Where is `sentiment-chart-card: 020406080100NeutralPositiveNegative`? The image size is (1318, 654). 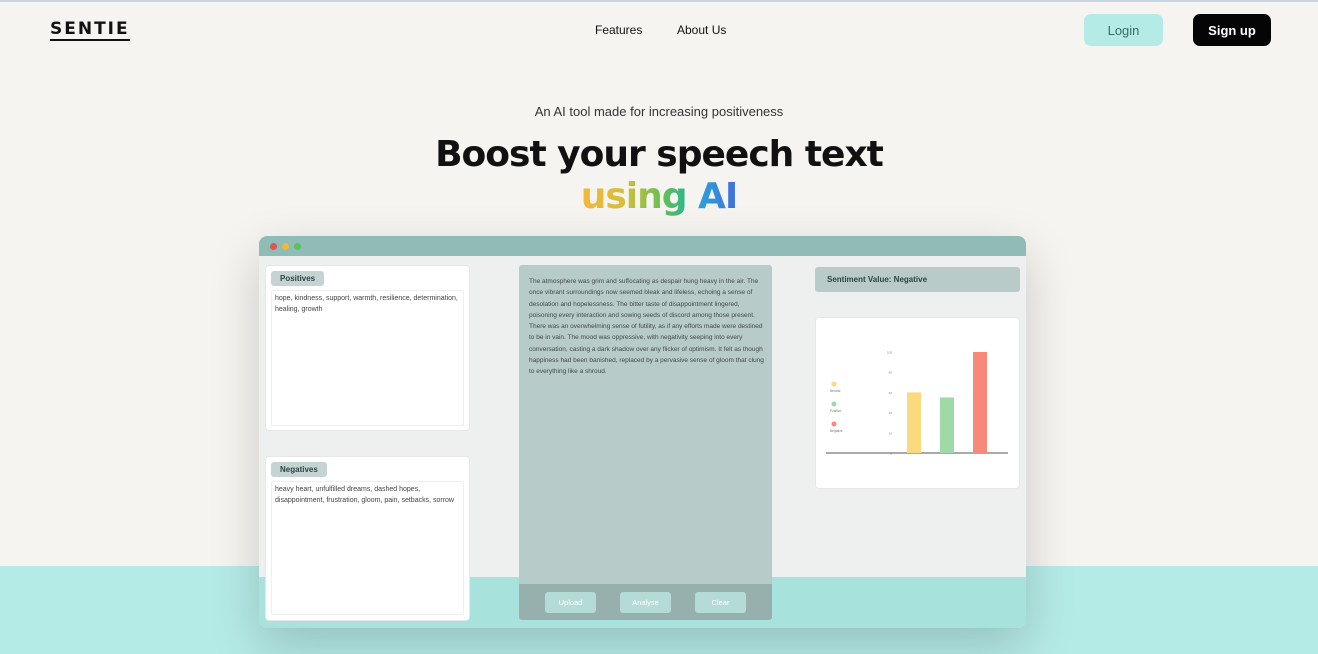 sentiment-chart-card: 020406080100NeutralPositiveNegative is located at coordinates (917, 403).